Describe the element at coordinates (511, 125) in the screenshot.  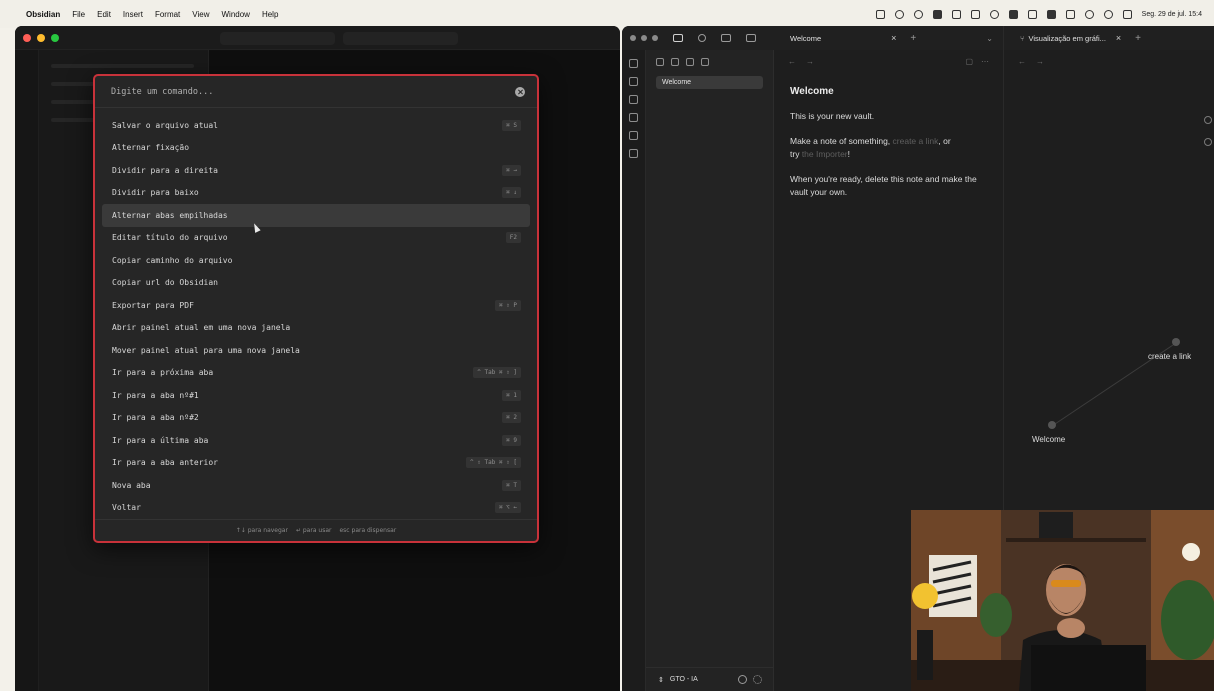
I see `command-hotkey: ⌘ S` at that location.